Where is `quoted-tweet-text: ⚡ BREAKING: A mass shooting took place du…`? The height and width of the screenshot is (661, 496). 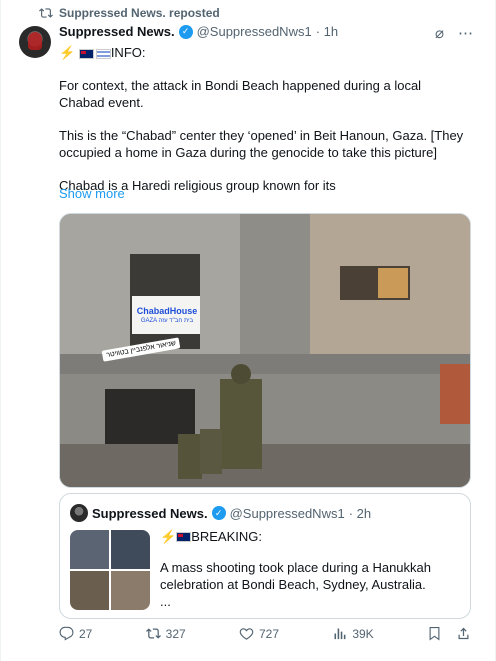
quoted-tweet-text: ⚡ BREAKING: A mass shooting took place du… is located at coordinates (310, 576).